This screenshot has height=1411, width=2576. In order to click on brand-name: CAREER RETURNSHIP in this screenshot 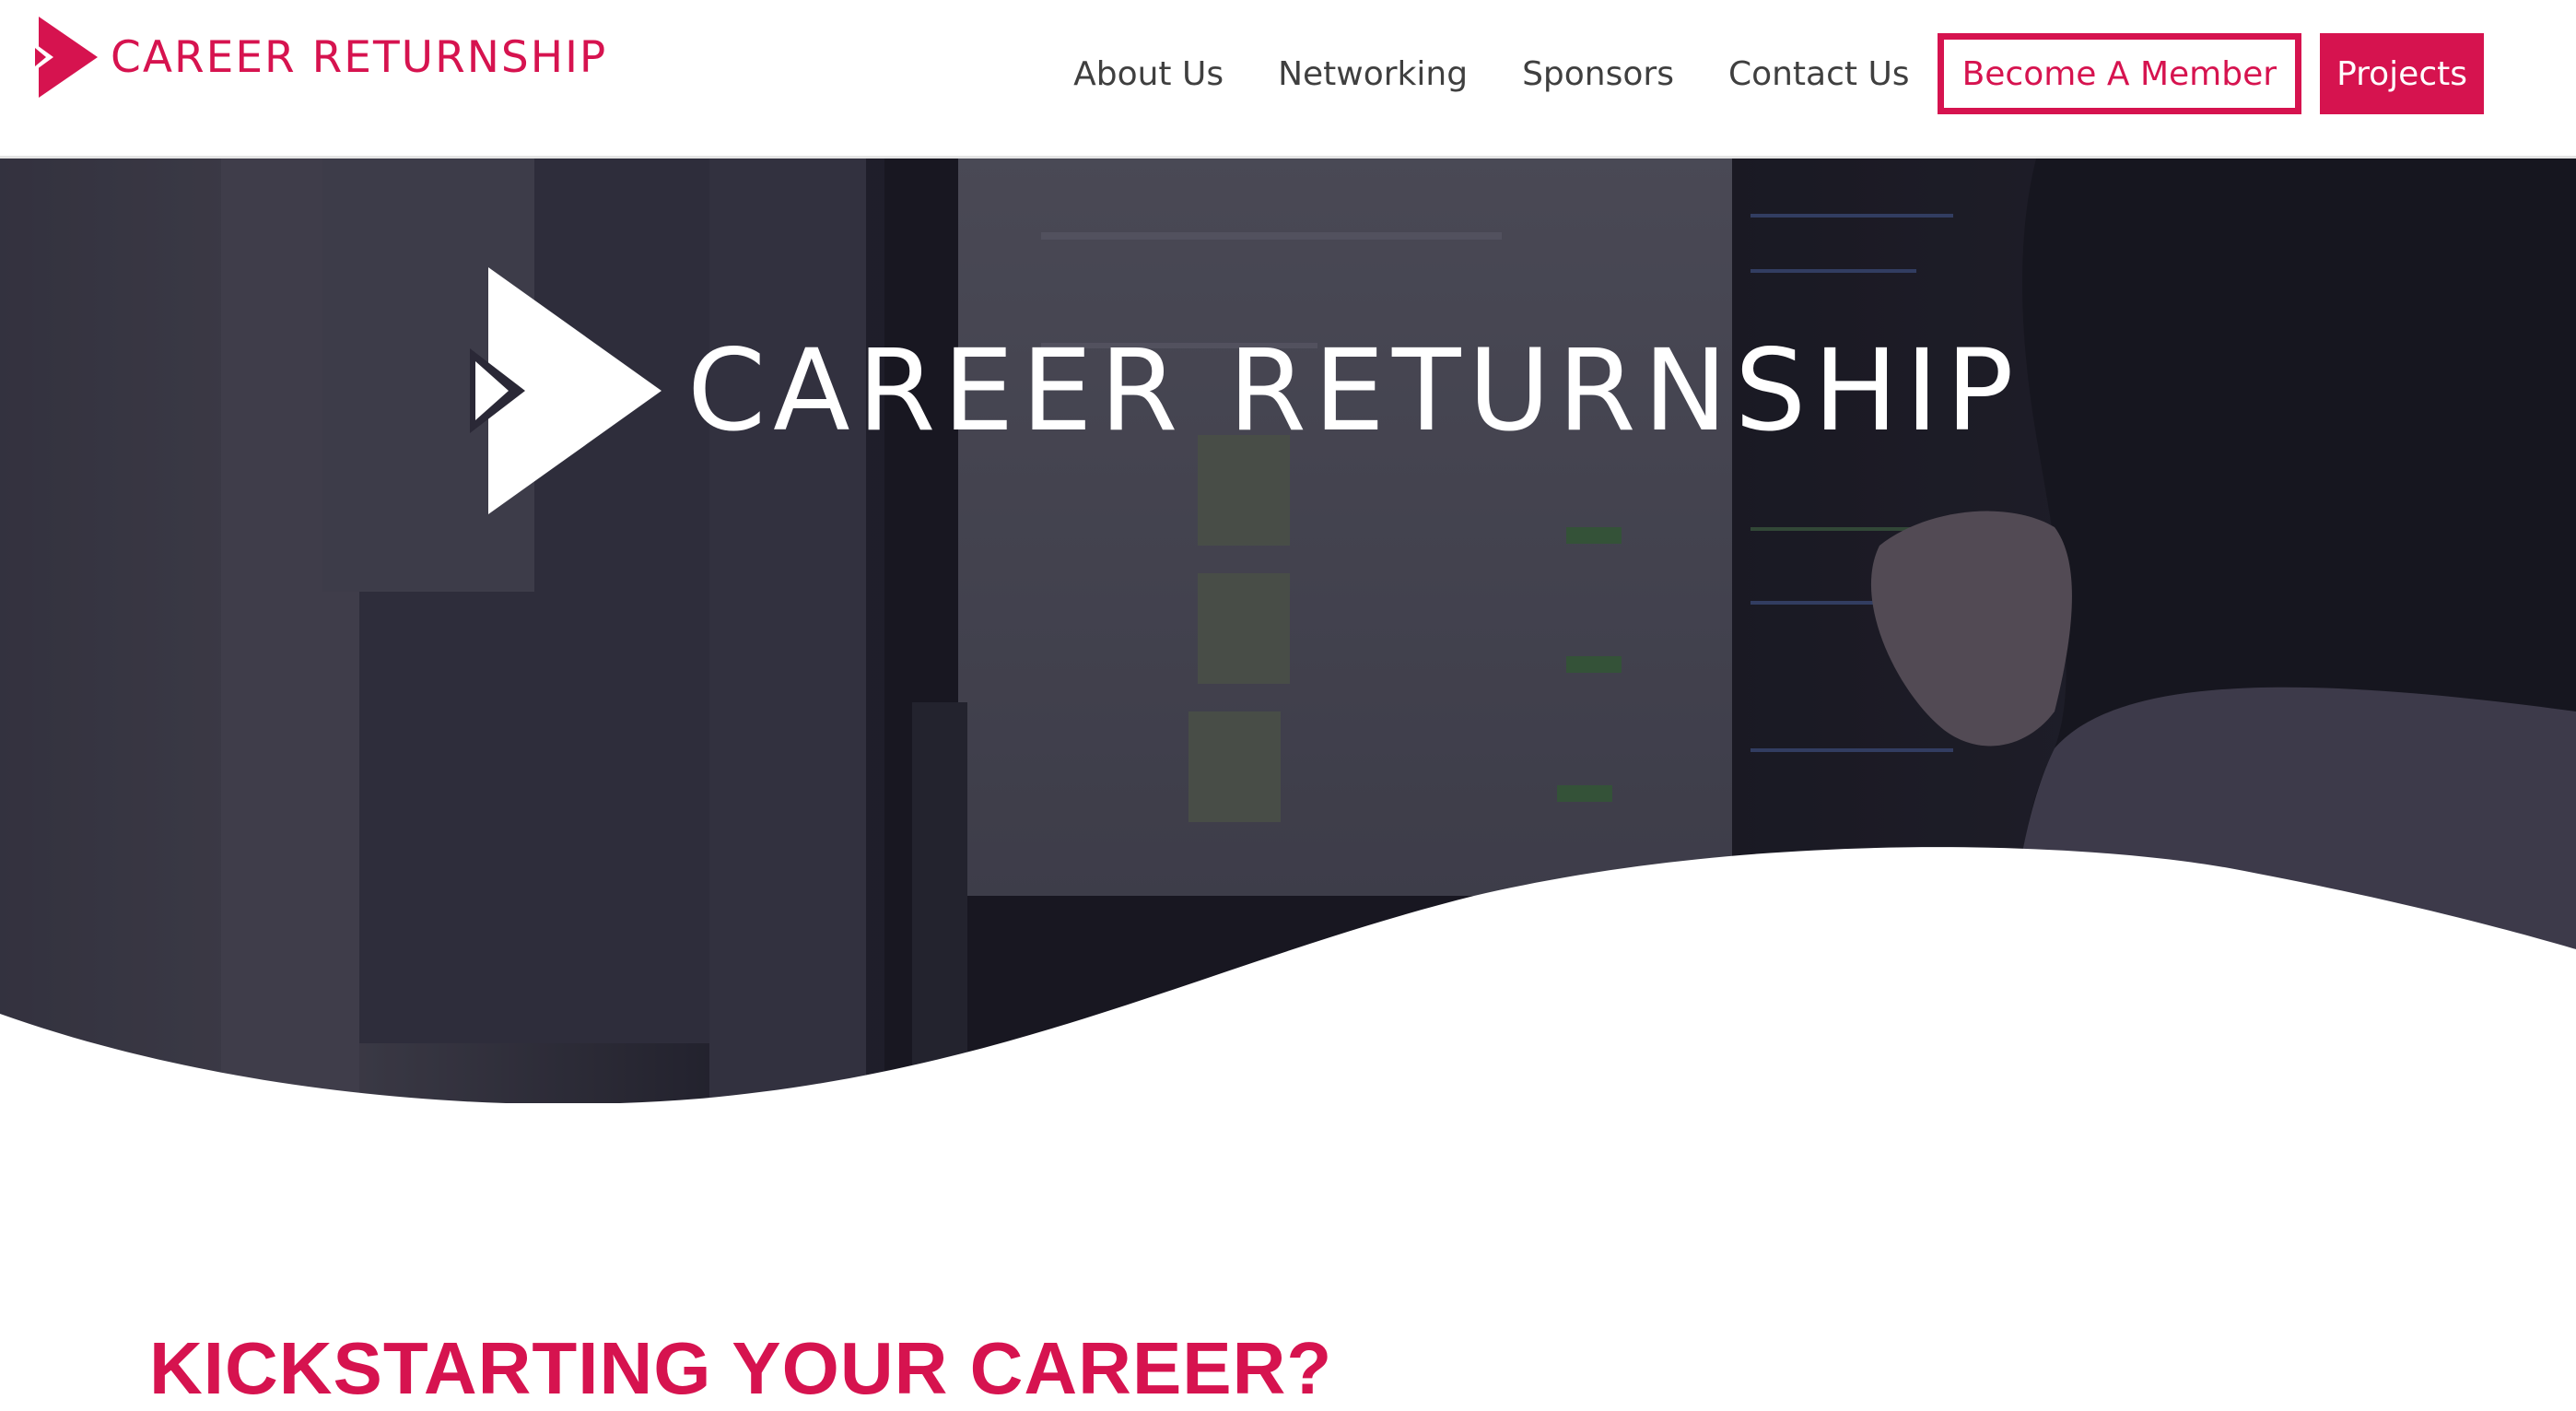, I will do `click(359, 57)`.